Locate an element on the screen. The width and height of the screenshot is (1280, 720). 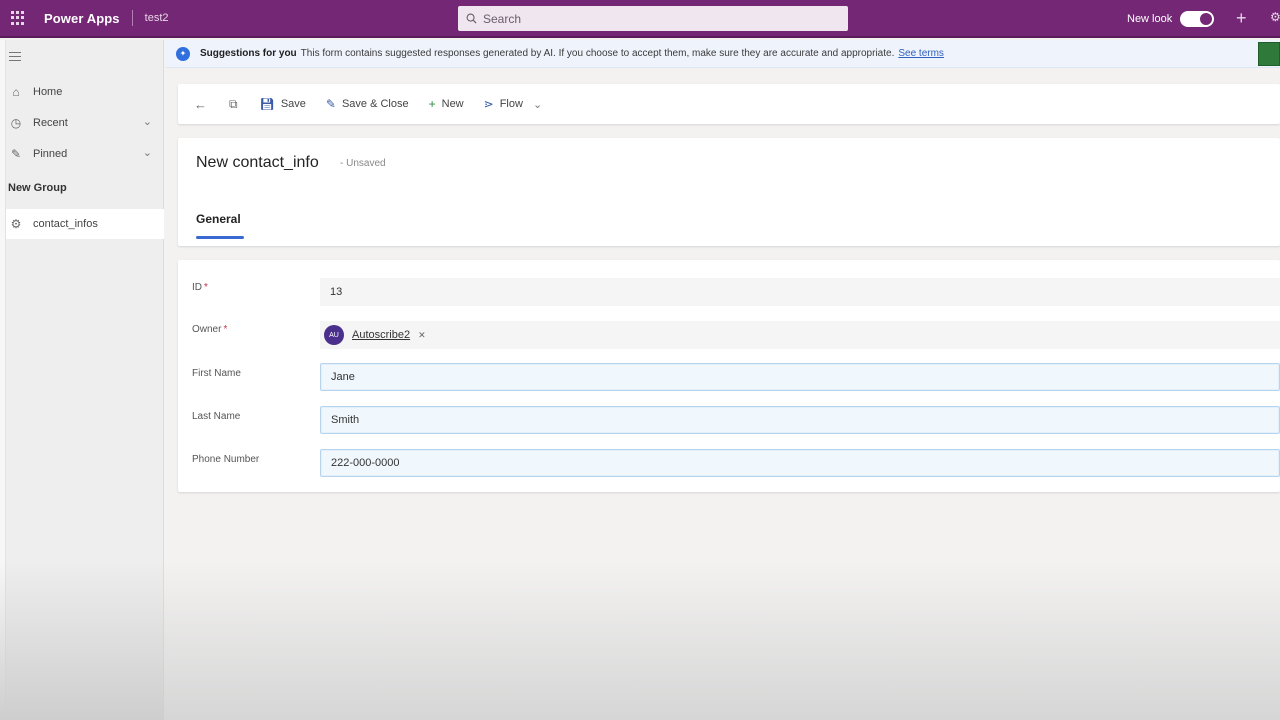
new-button: + New is located at coordinates (446, 104).